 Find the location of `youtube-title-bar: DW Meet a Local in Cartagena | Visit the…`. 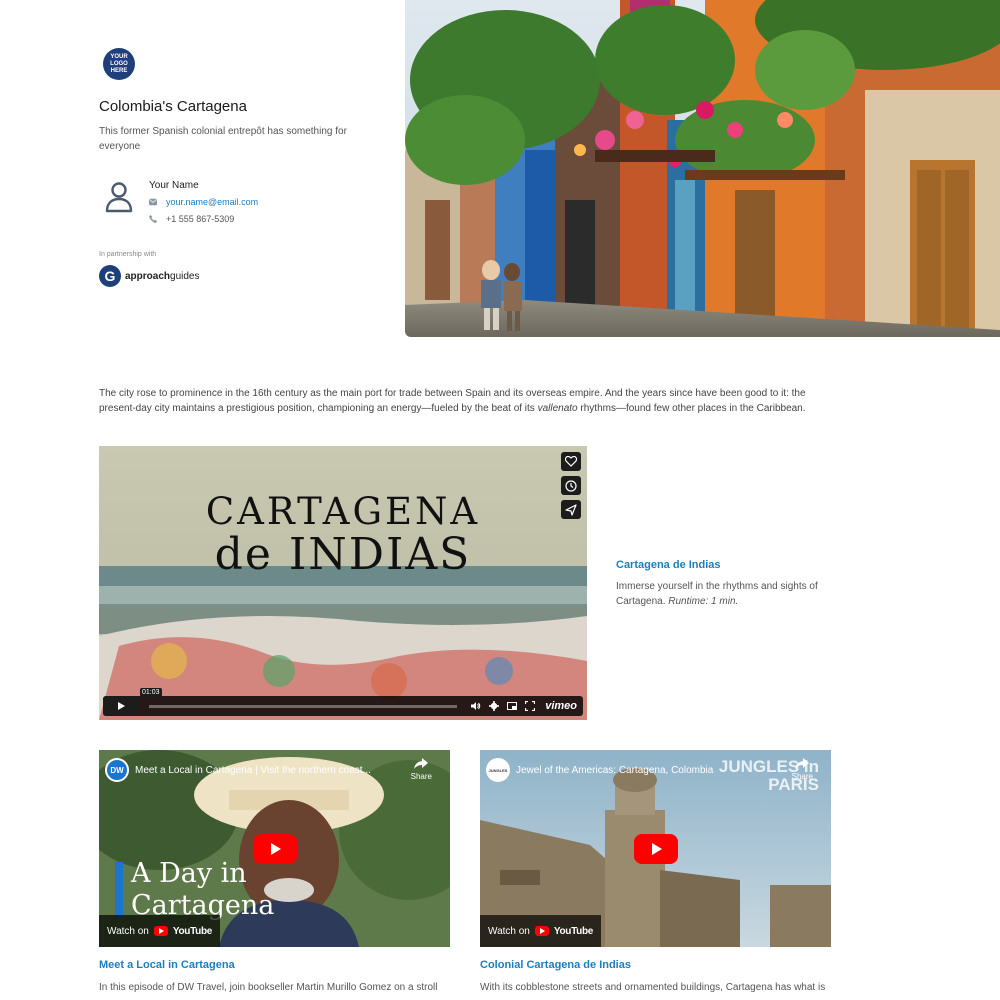

youtube-title-bar: DW Meet a Local in Cartagena | Visit the… is located at coordinates (274, 770).